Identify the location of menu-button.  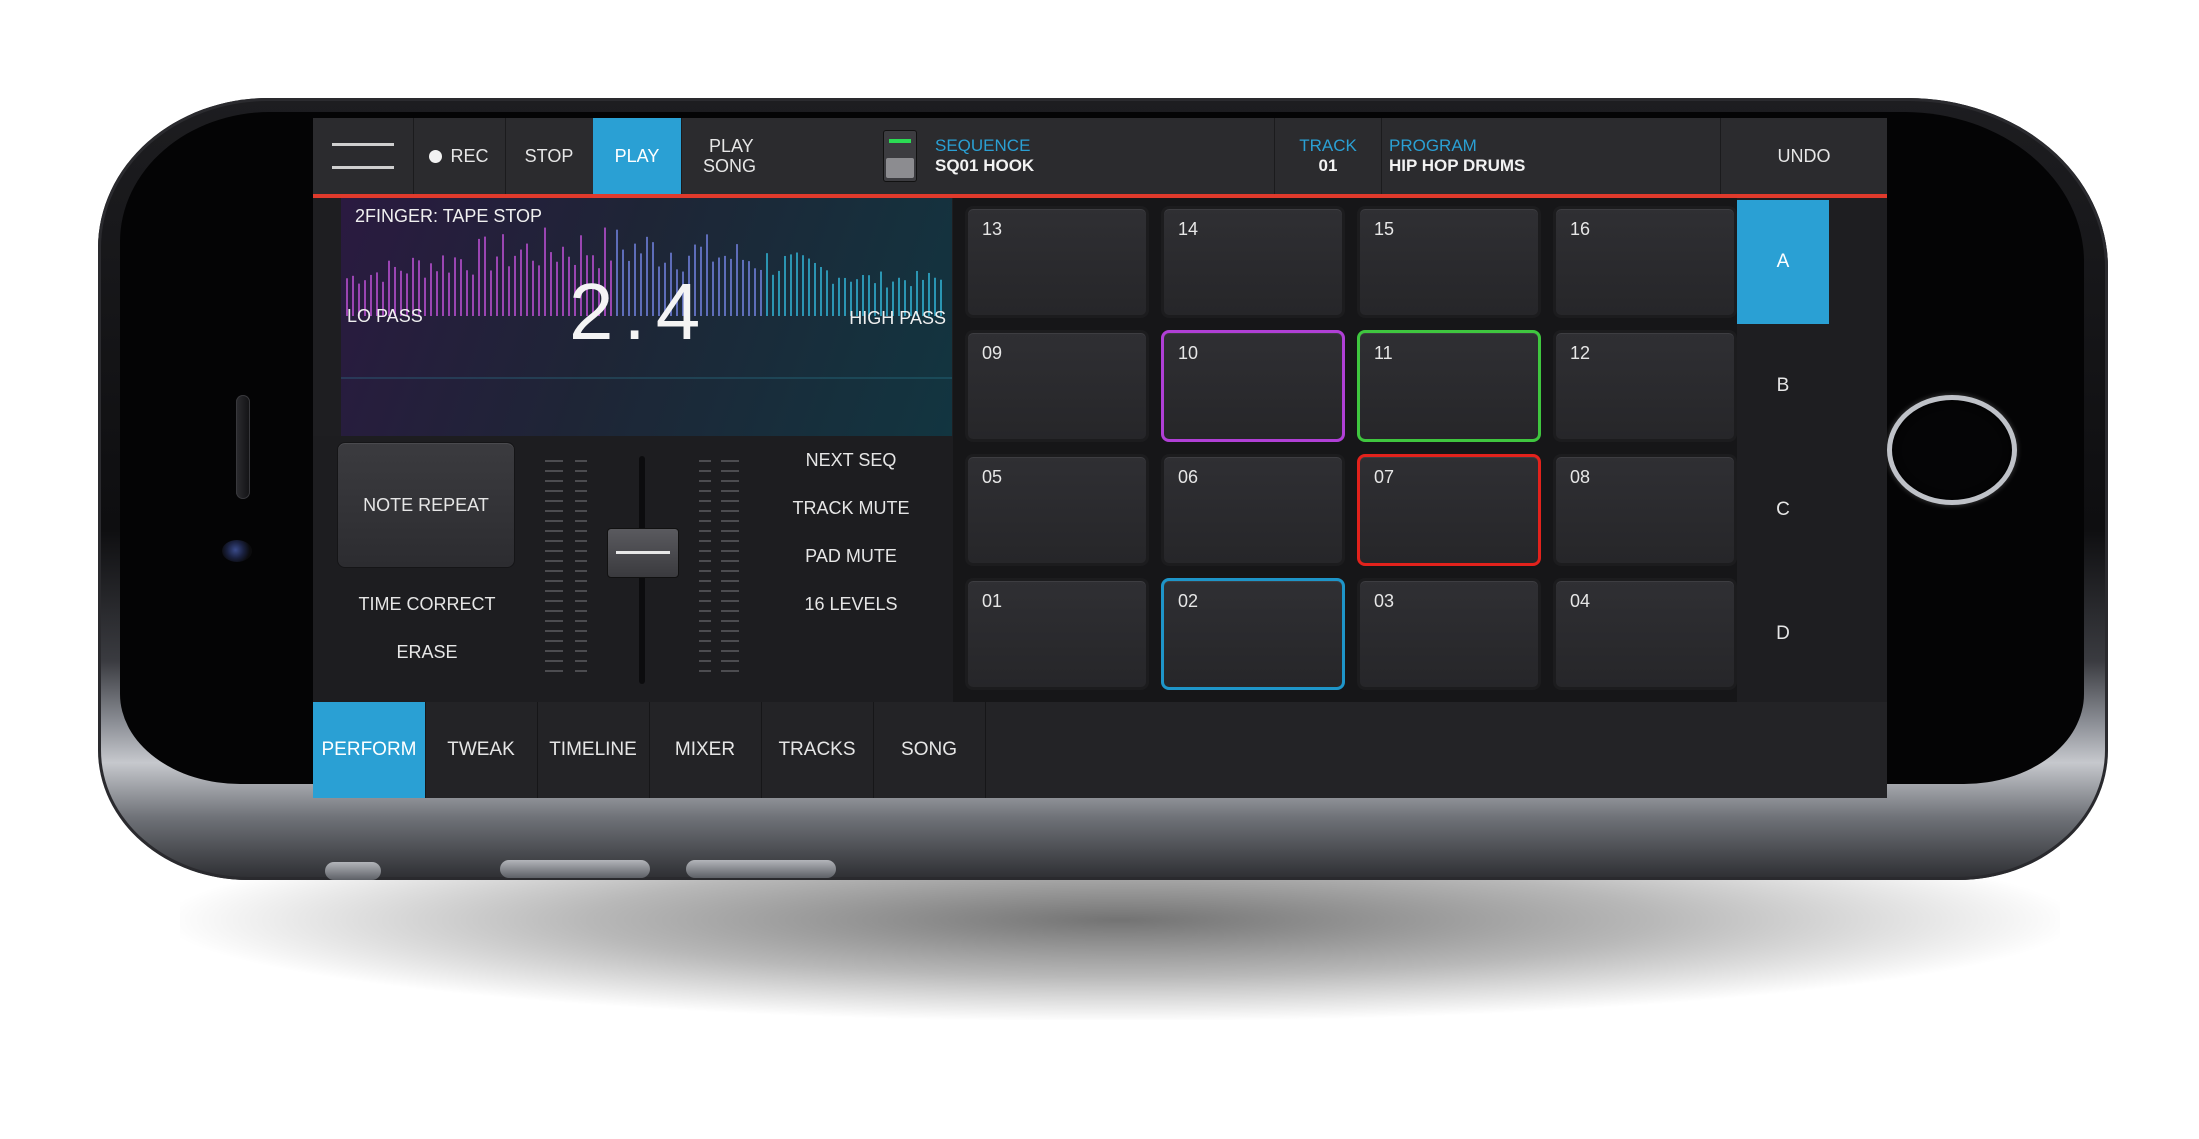
(363, 156).